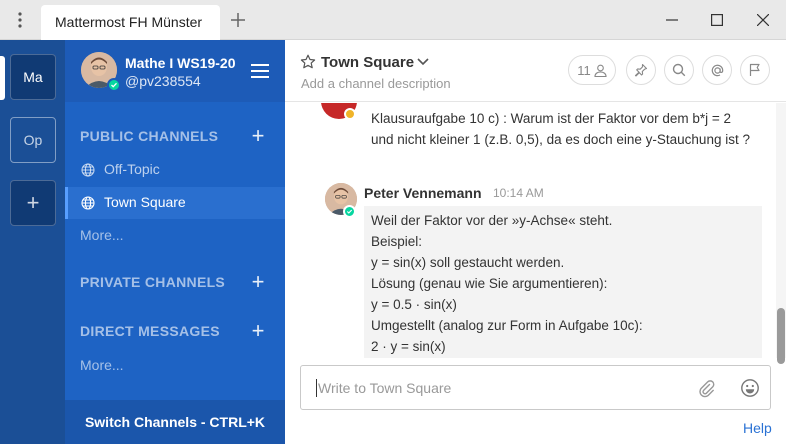 The width and height of the screenshot is (786, 444). Describe the element at coordinates (763, 20) in the screenshot. I see `close-icon` at that location.